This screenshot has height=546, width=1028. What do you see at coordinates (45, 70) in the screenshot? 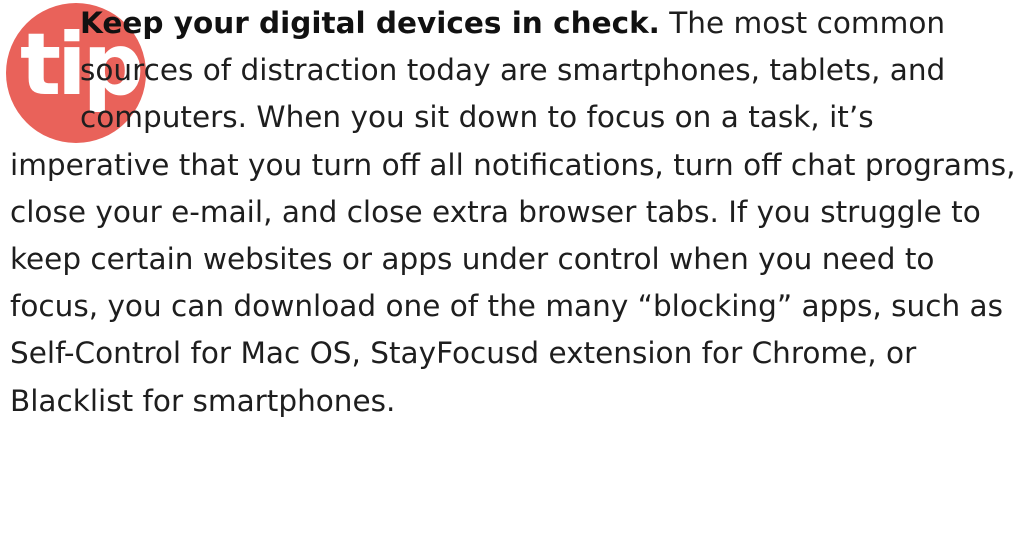
I see `tip-badge-spacer` at bounding box center [45, 70].